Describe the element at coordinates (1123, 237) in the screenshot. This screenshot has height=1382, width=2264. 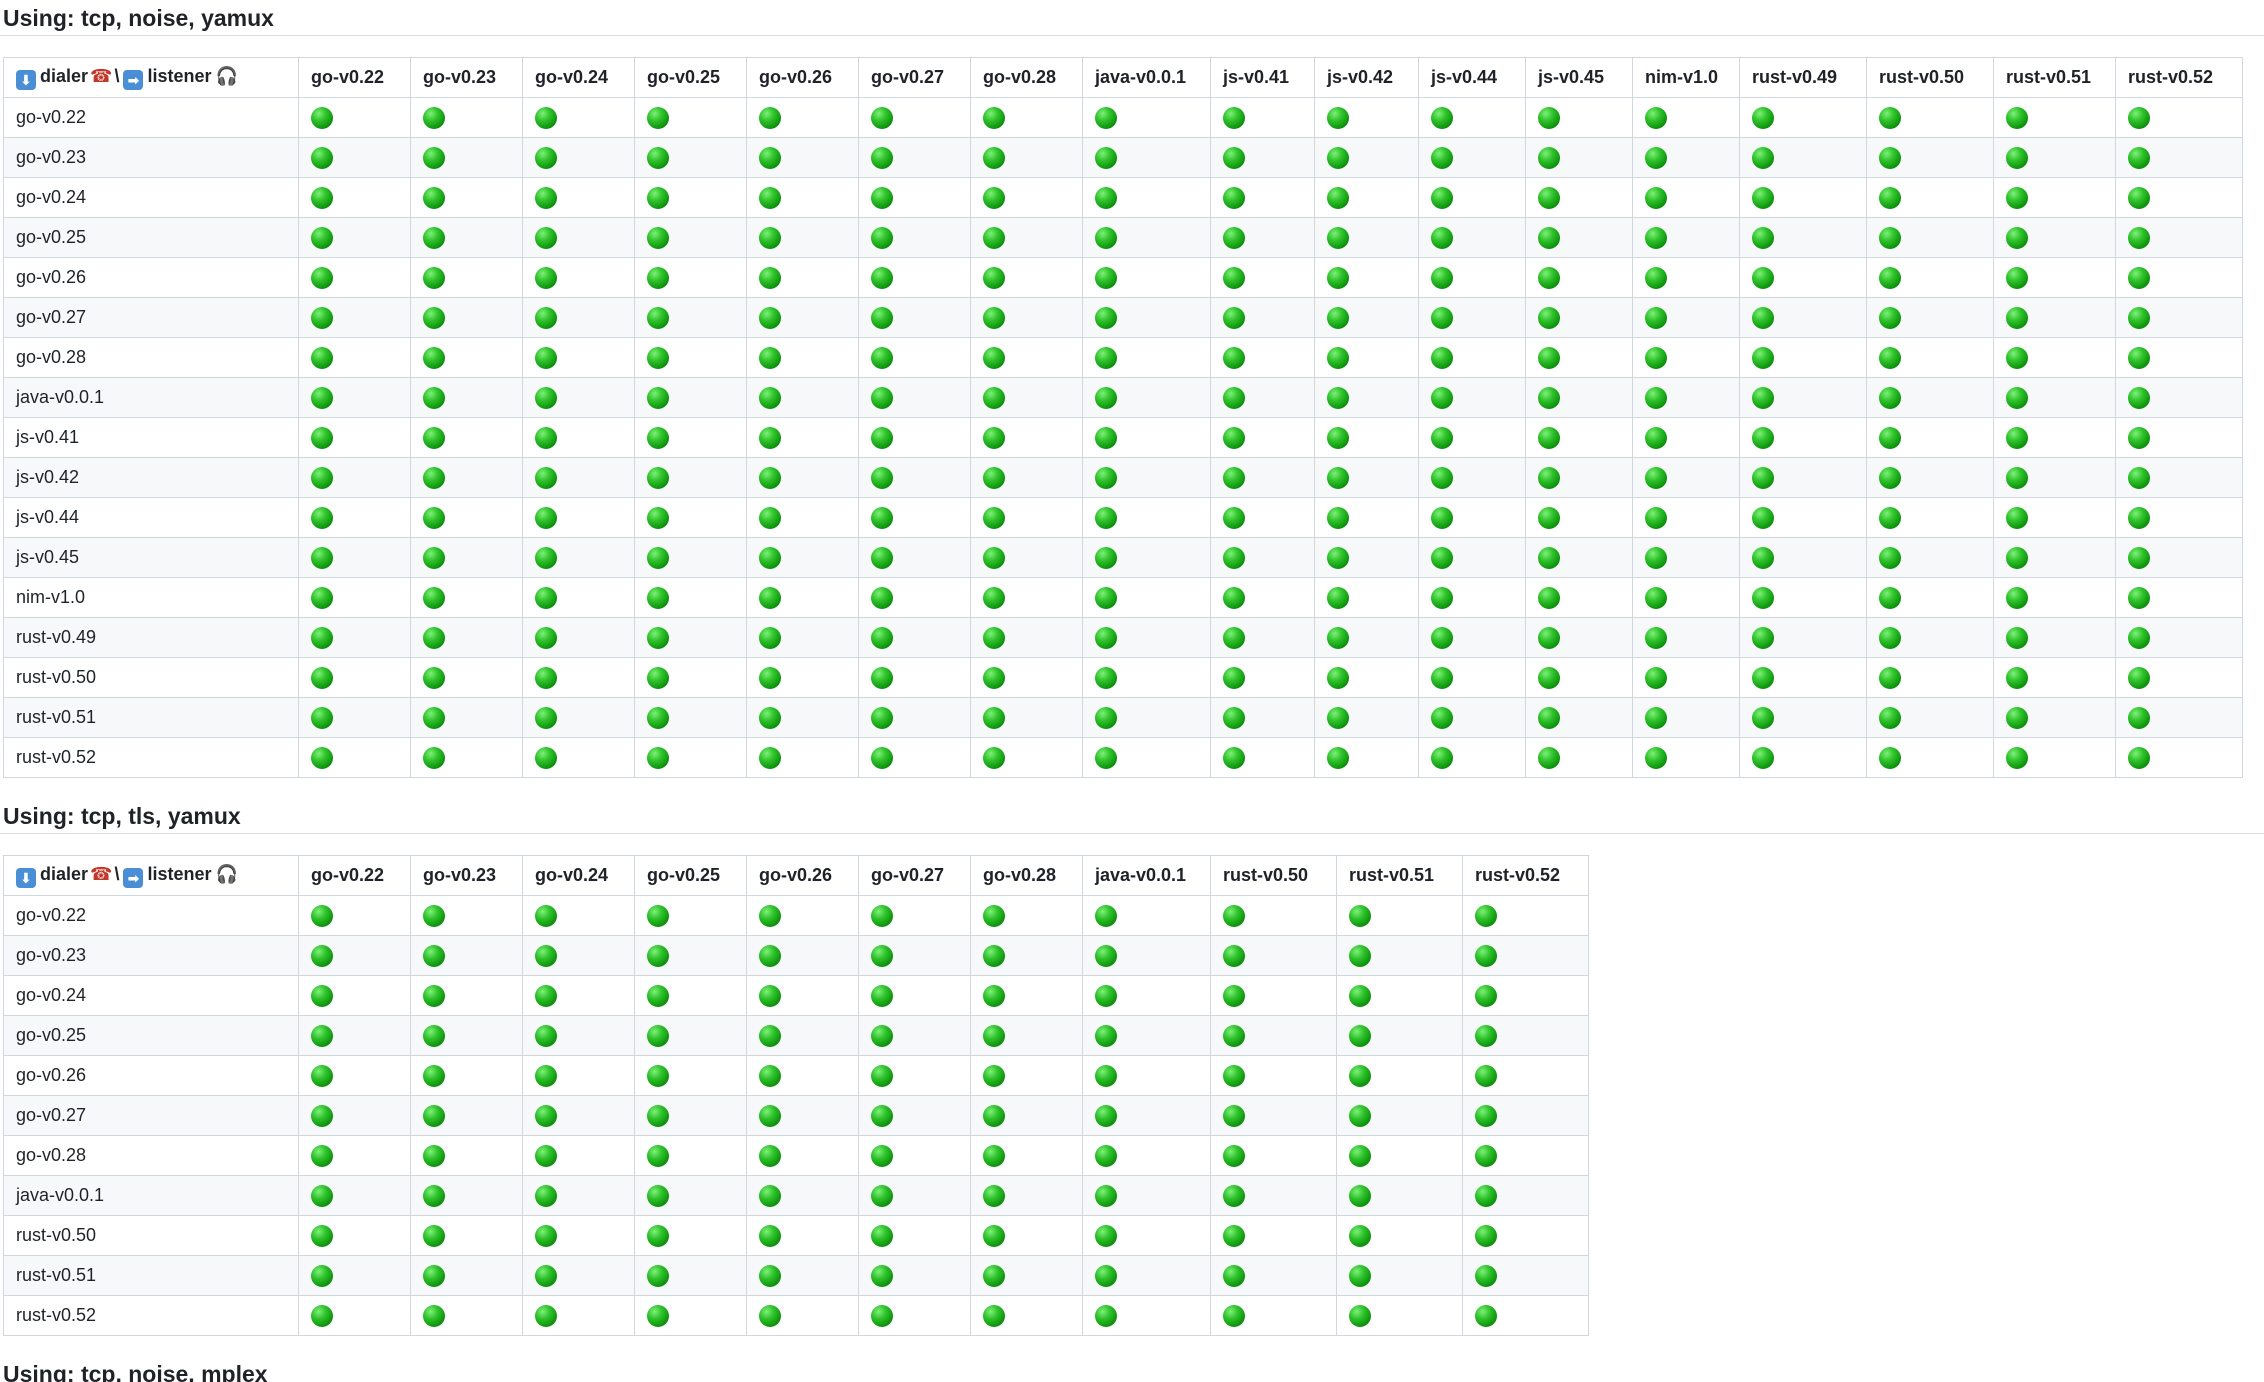
I see `table-row: go-v0.25` at that location.